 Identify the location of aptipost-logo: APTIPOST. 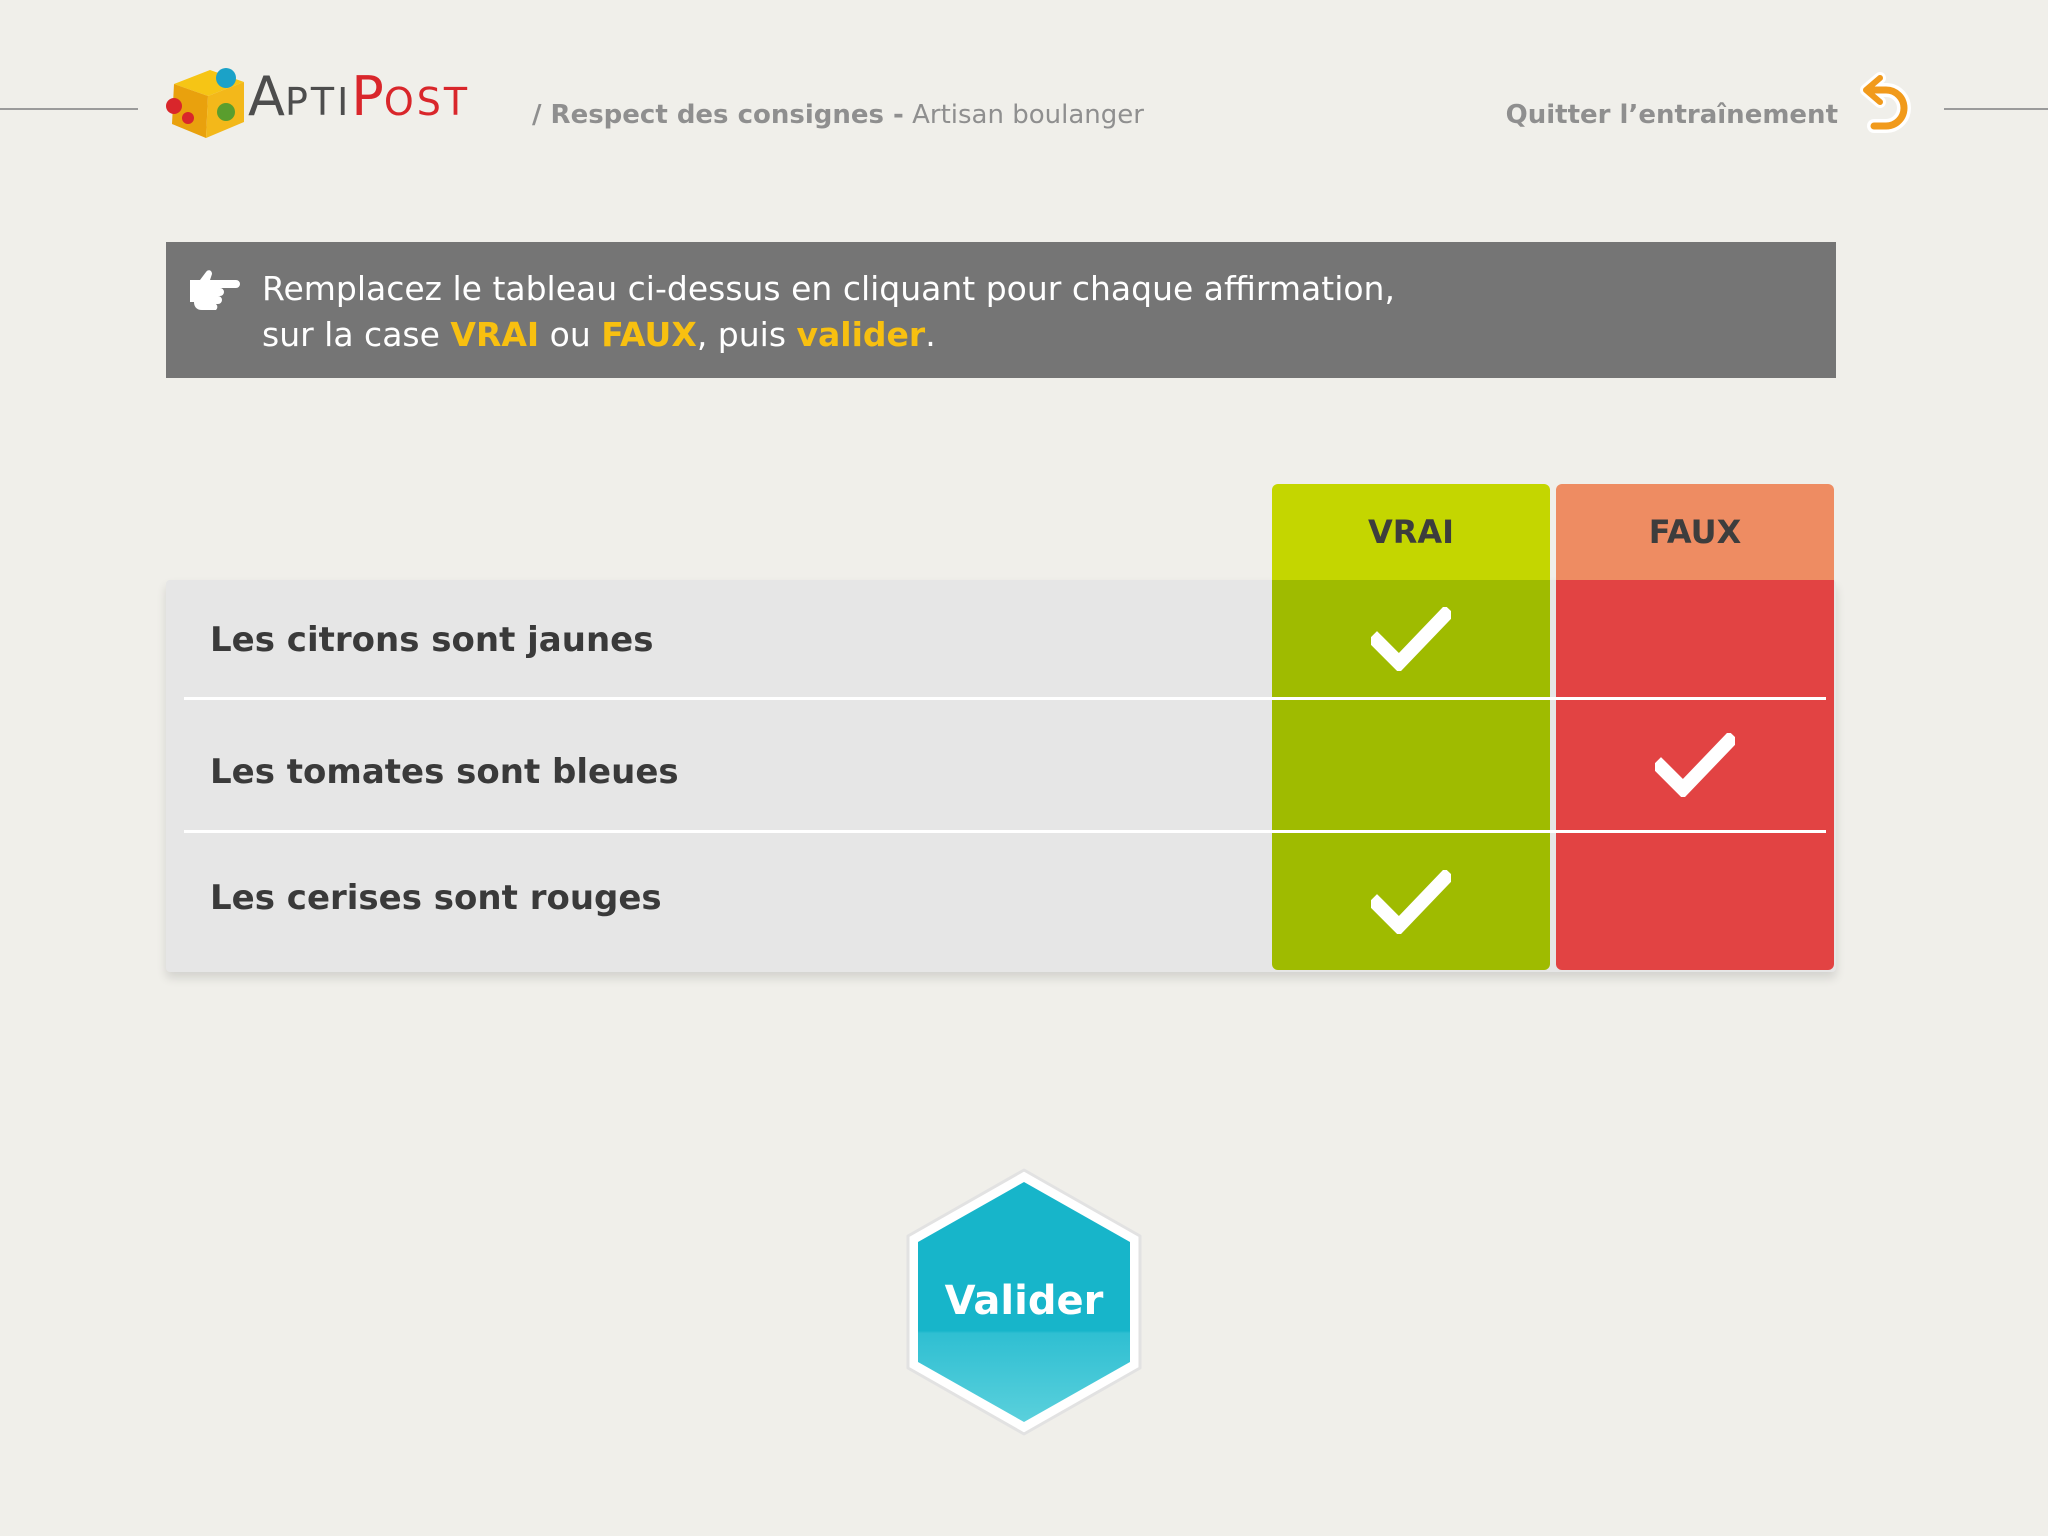
(334, 101).